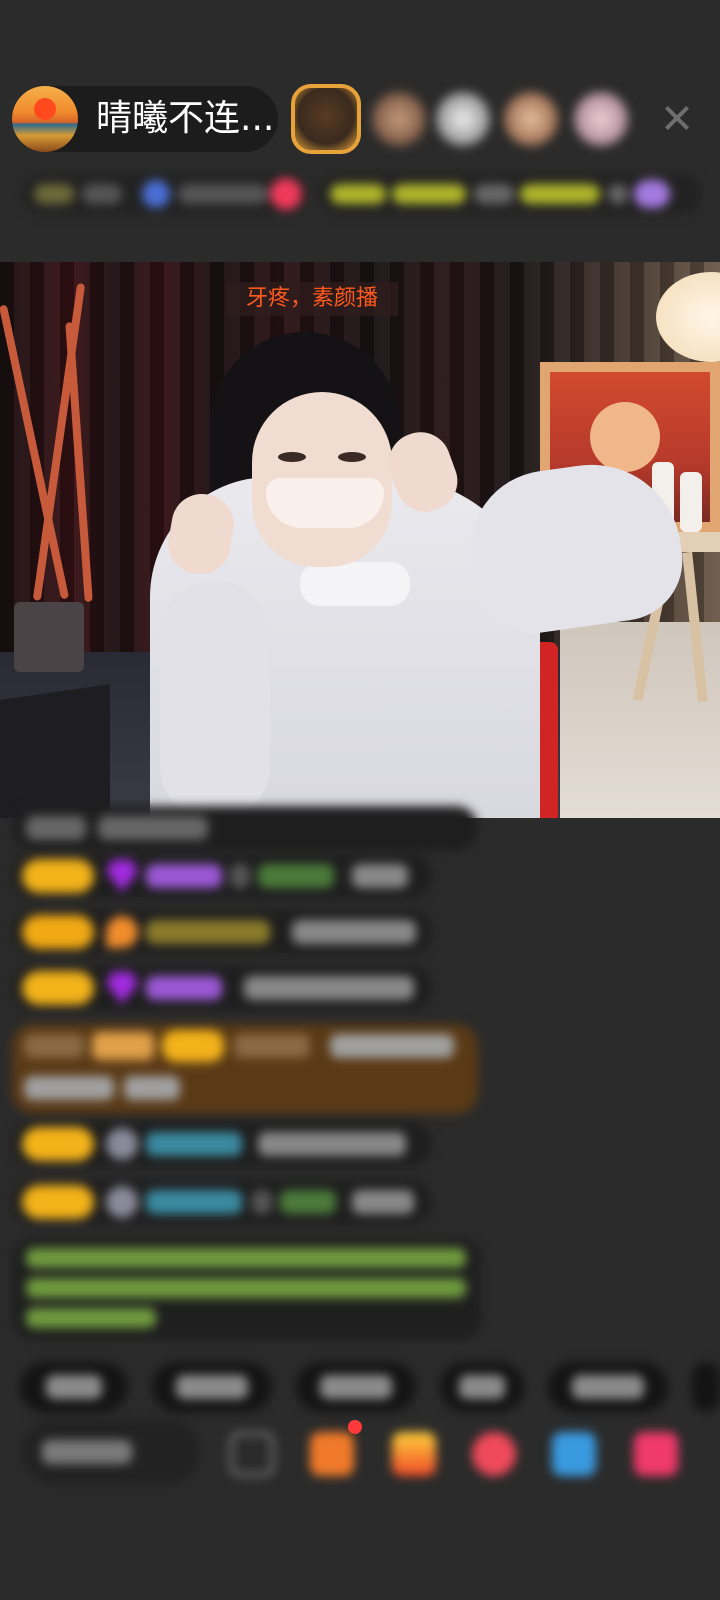  What do you see at coordinates (326, 119) in the screenshot?
I see `top-viewer-avatar` at bounding box center [326, 119].